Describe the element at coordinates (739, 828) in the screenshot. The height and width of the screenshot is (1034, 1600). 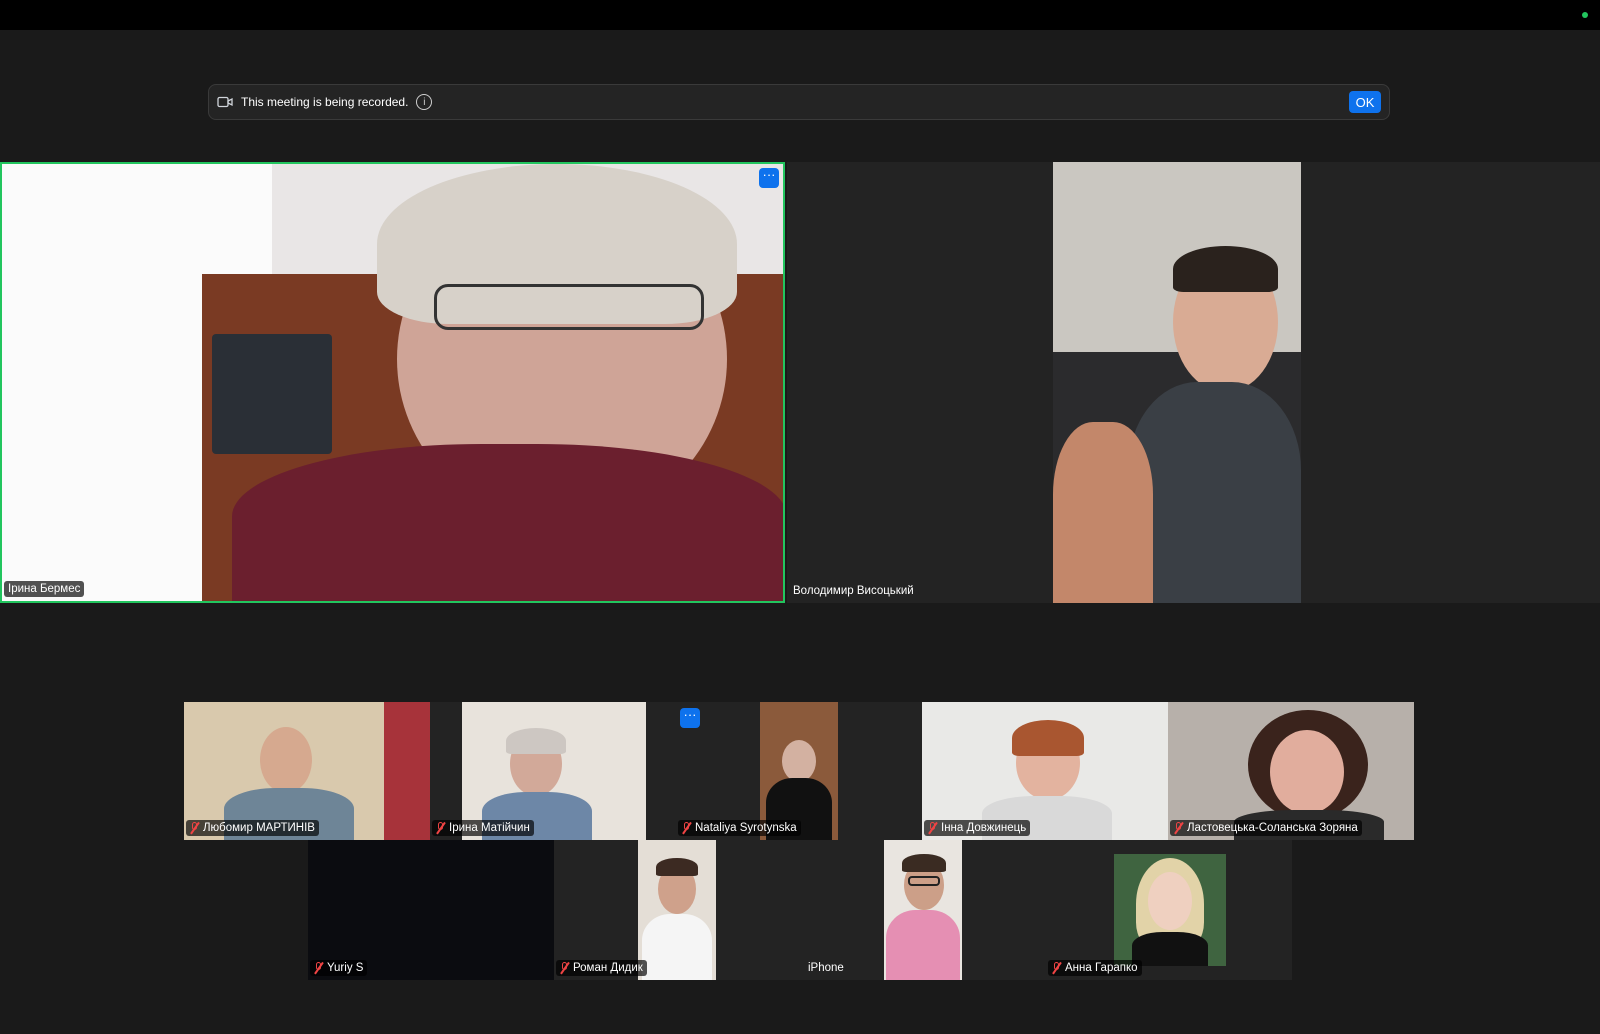
I see `participant-name: Nataliya Syrotynska` at that location.